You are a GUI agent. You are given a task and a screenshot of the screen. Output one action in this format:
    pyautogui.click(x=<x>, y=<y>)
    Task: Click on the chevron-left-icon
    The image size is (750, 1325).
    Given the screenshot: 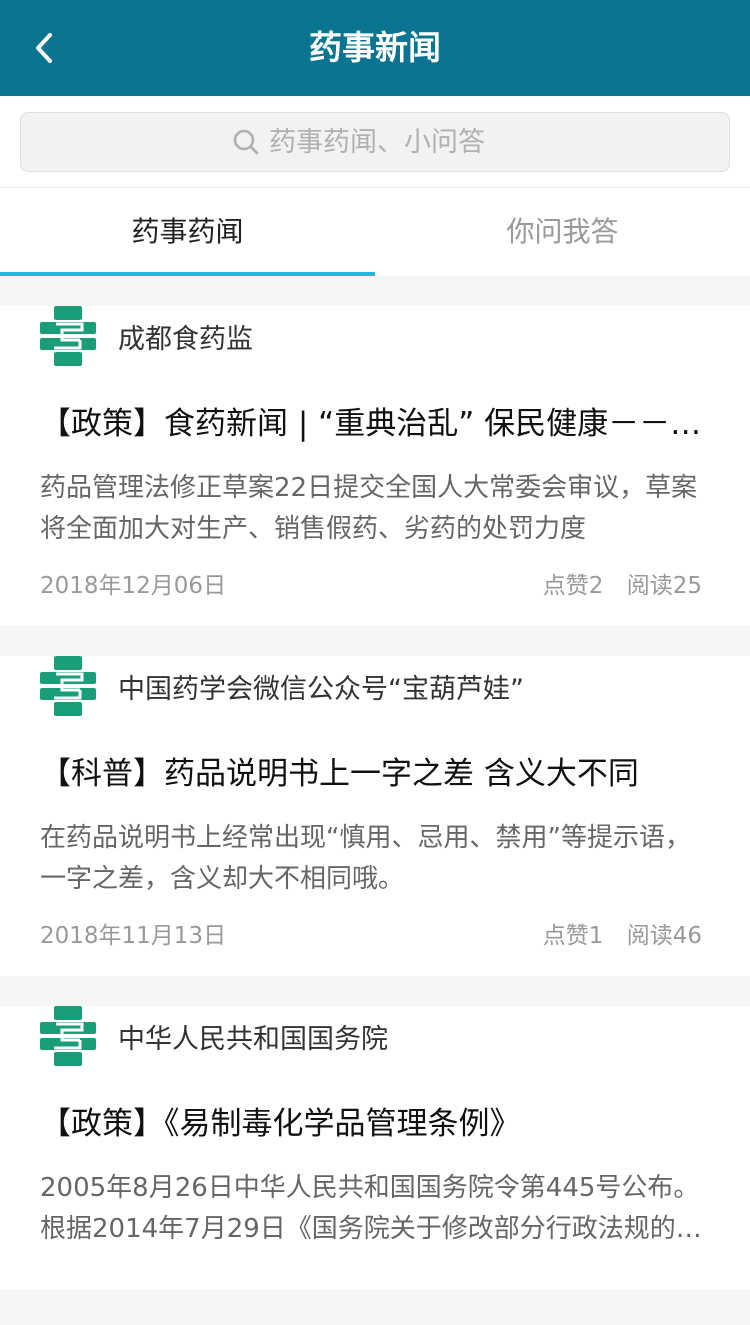 What is the action you would take?
    pyautogui.click(x=44, y=48)
    